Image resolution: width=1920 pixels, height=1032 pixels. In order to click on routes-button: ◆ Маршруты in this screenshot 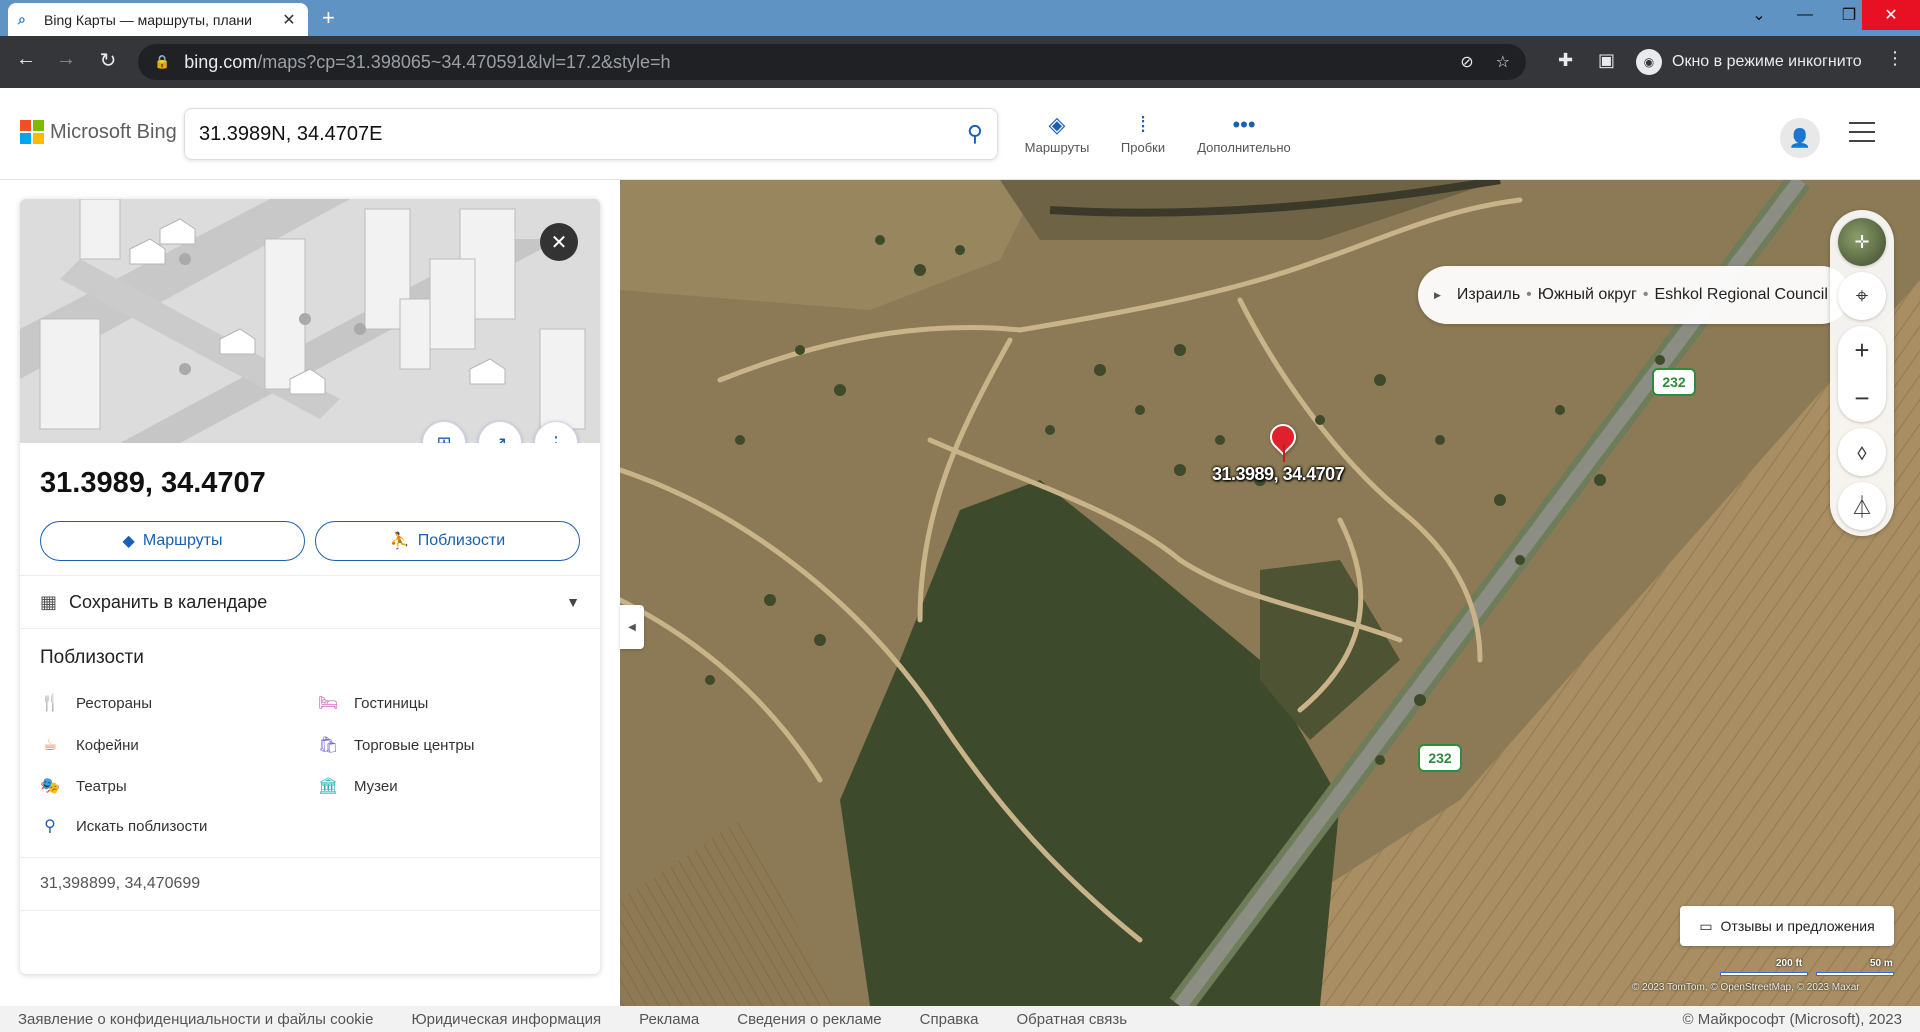, I will do `click(172, 541)`.